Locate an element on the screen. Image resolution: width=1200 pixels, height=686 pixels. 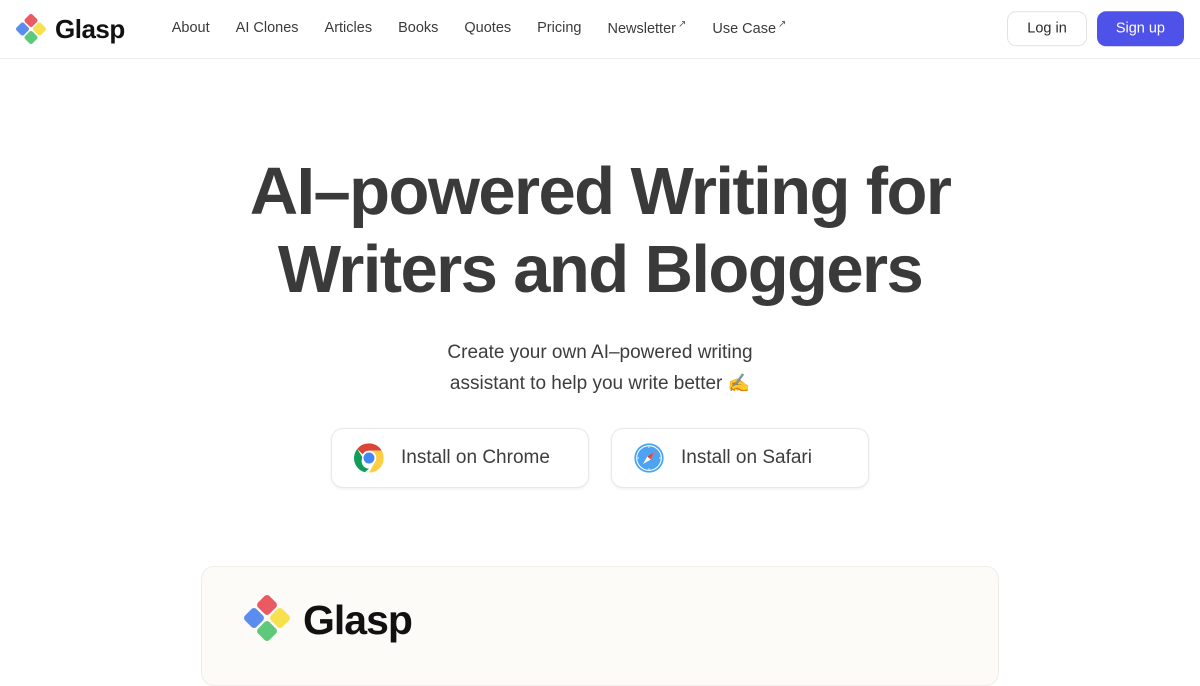
nav-item-ai-clones: AI Clones is located at coordinates (267, 28).